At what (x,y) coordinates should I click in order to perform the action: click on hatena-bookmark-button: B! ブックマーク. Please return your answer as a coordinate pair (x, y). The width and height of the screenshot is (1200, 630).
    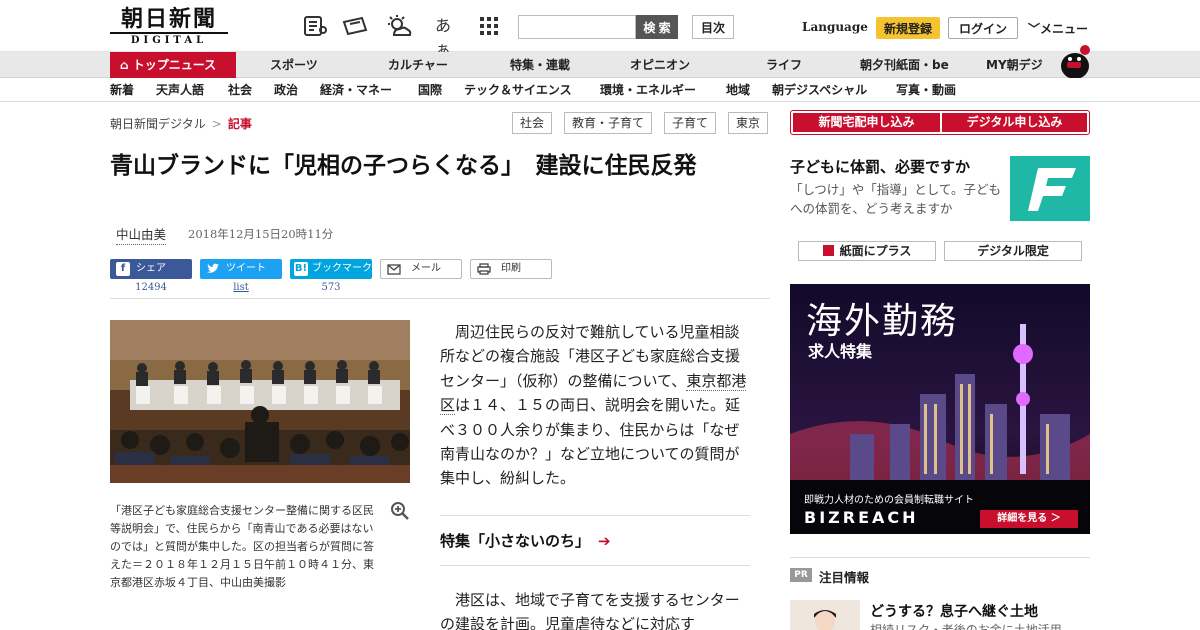
    Looking at the image, I should click on (331, 269).